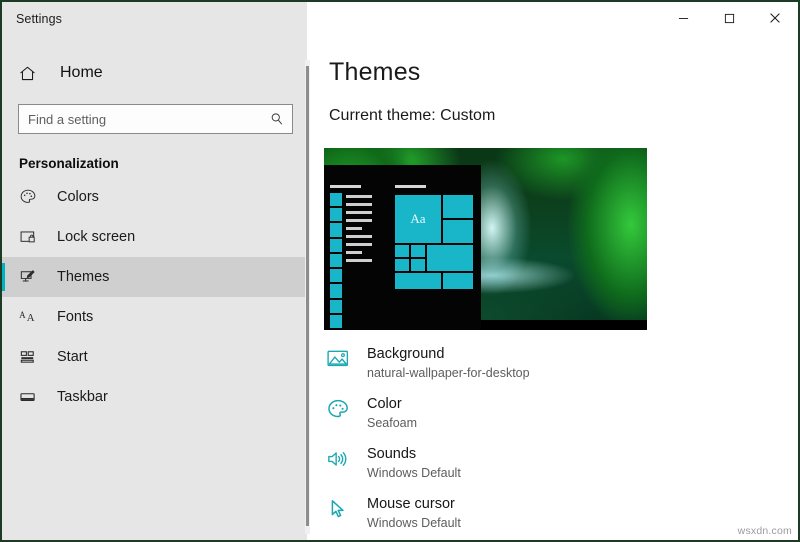 This screenshot has width=800, height=542. Describe the element at coordinates (338, 455) in the screenshot. I see `speaker-icon` at that location.